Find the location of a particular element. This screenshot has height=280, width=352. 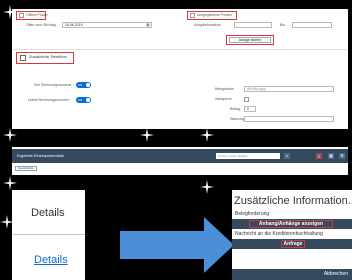

settings-icon: ⚙ is located at coordinates (342, 156).